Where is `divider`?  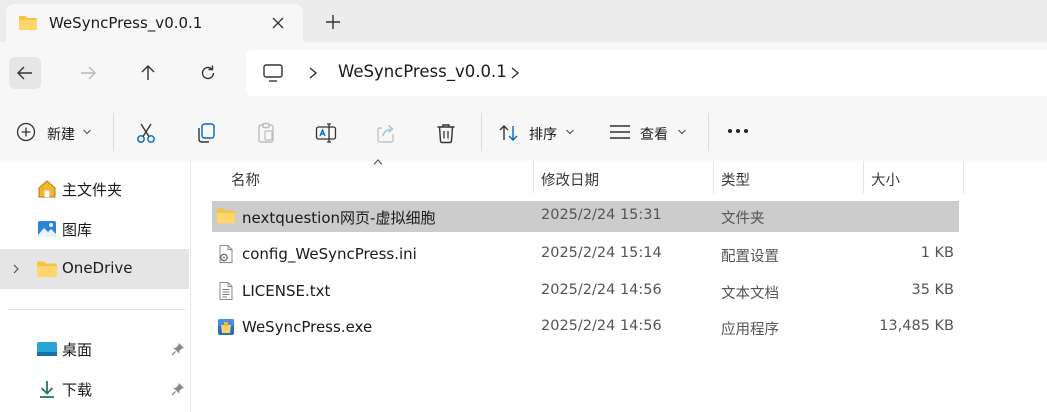 divider is located at coordinates (97, 309).